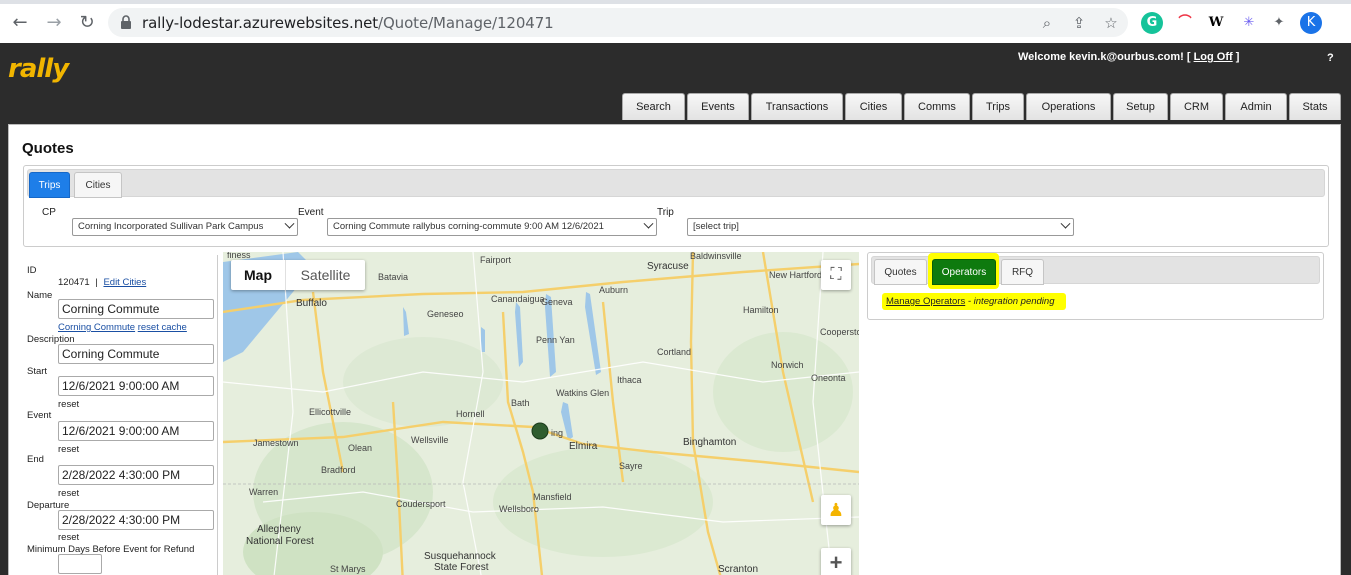 This screenshot has width=1351, height=575. Describe the element at coordinates (1022, 272) in the screenshot. I see `tab-rfq: RFQ` at that location.